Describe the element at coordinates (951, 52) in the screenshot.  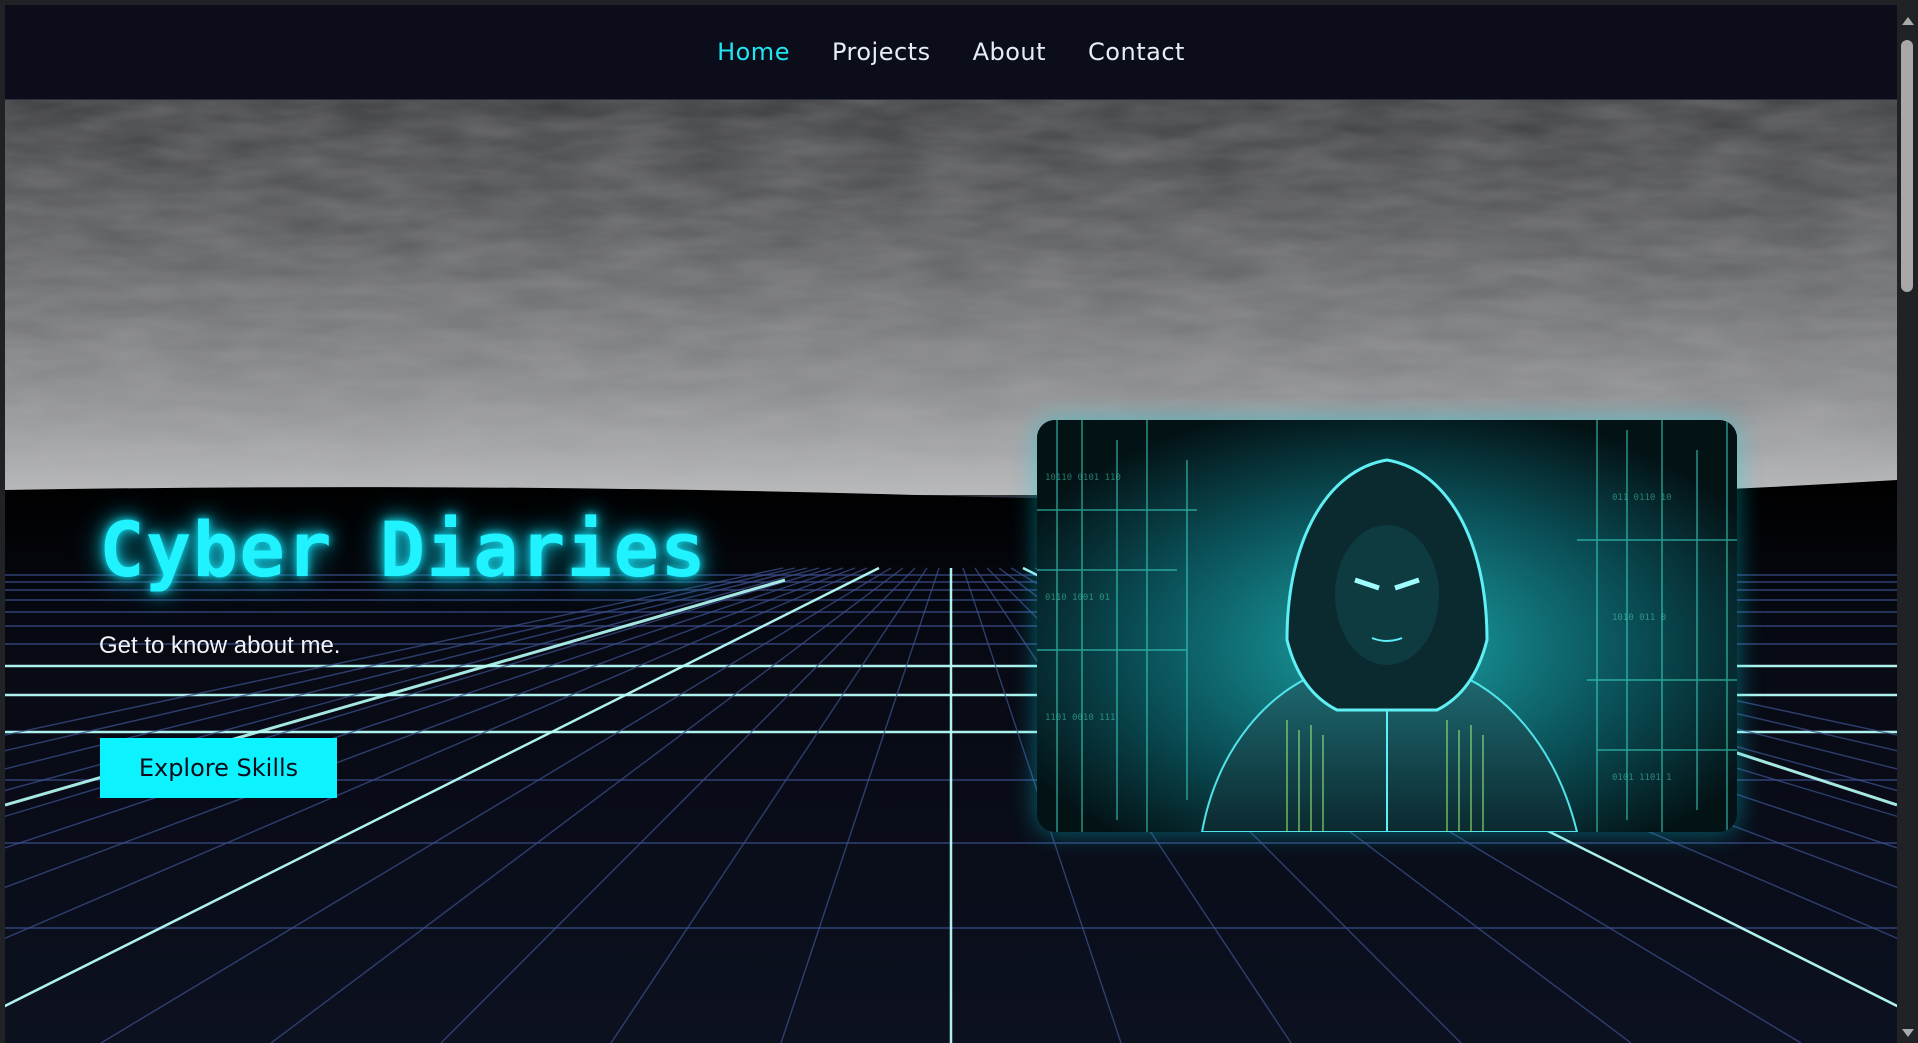
I see `main-nav: Home Projects About Contact` at that location.